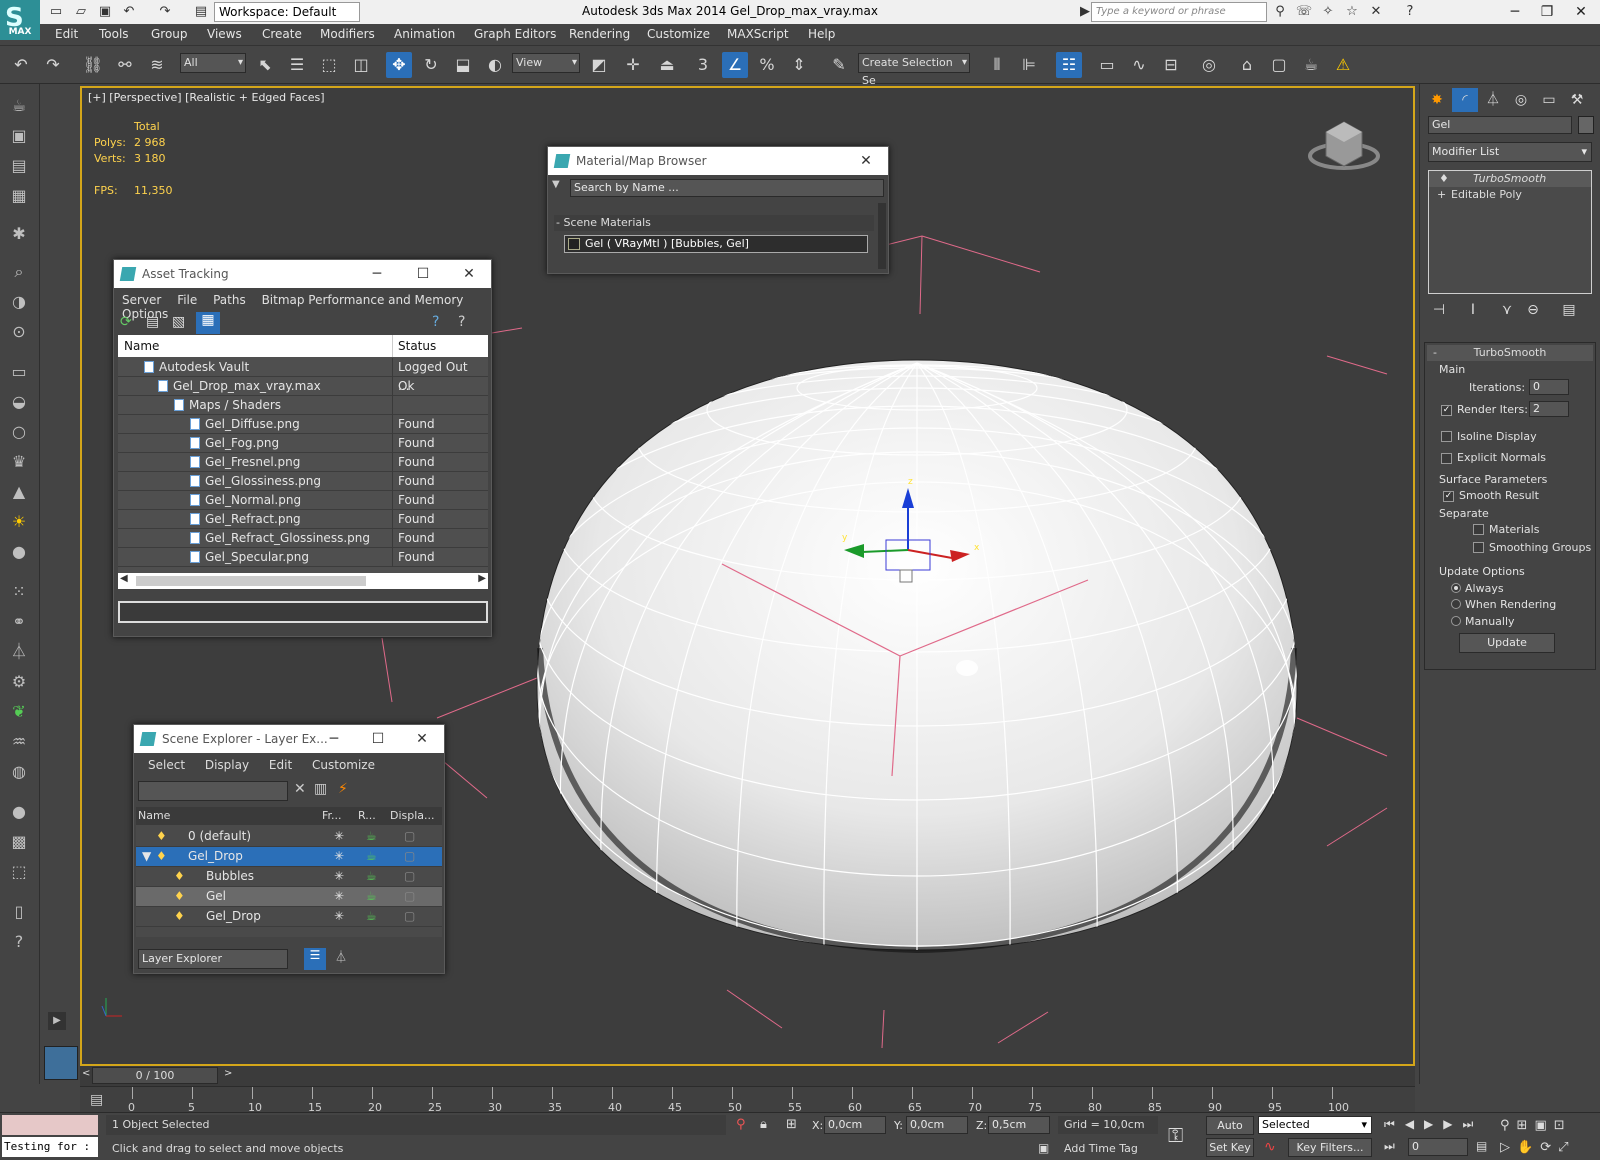 This screenshot has height=1160, width=1600. Describe the element at coordinates (19, 872) in the screenshot. I see `select-highlight-icon: ⬚` at that location.